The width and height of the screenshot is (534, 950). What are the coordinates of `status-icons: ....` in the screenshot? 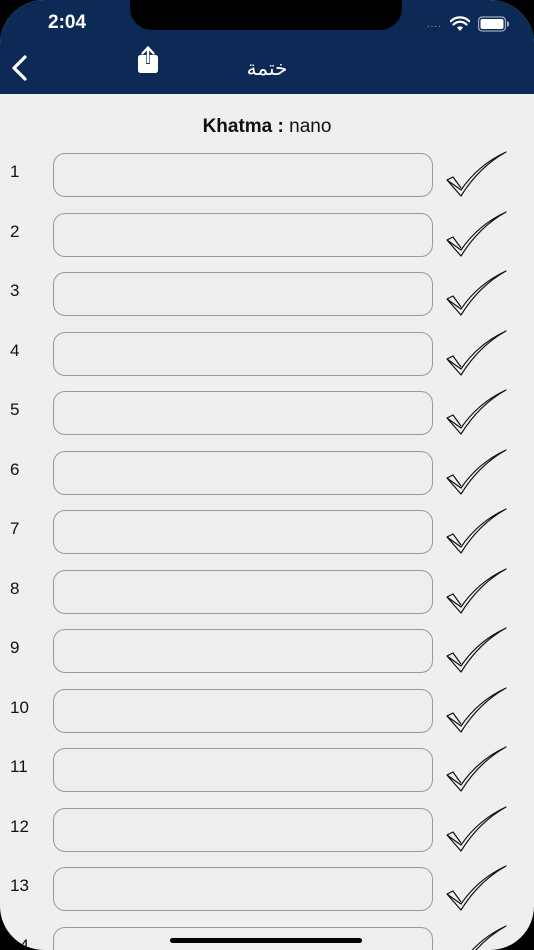 It's located at (468, 24).